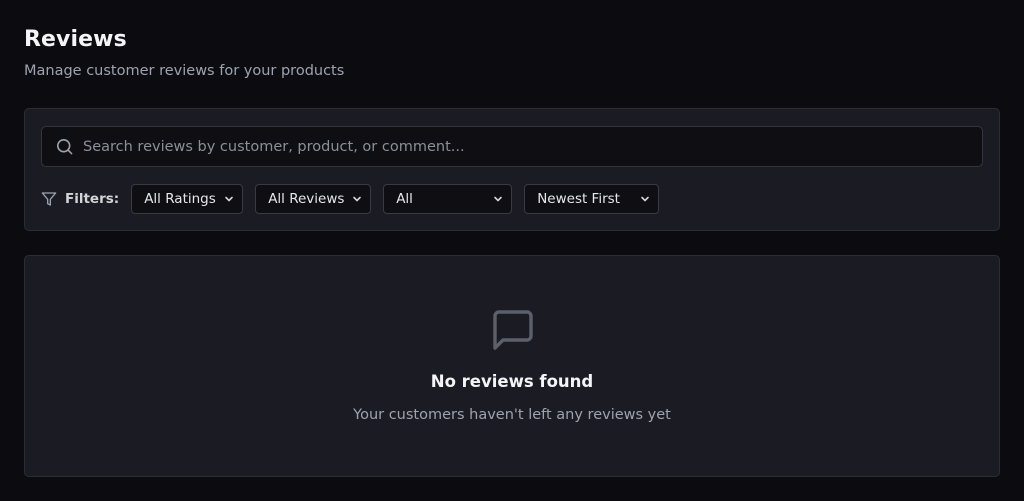 The height and width of the screenshot is (501, 1024). I want to click on status-filter-select: All, so click(448, 199).